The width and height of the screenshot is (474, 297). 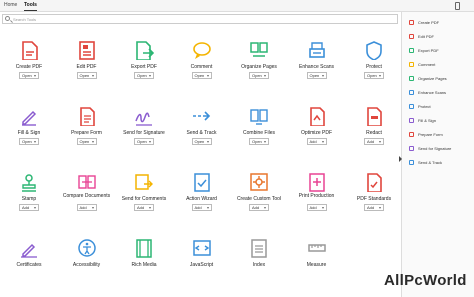 I want to click on tool-label: Organize Pages, so click(x=259, y=67).